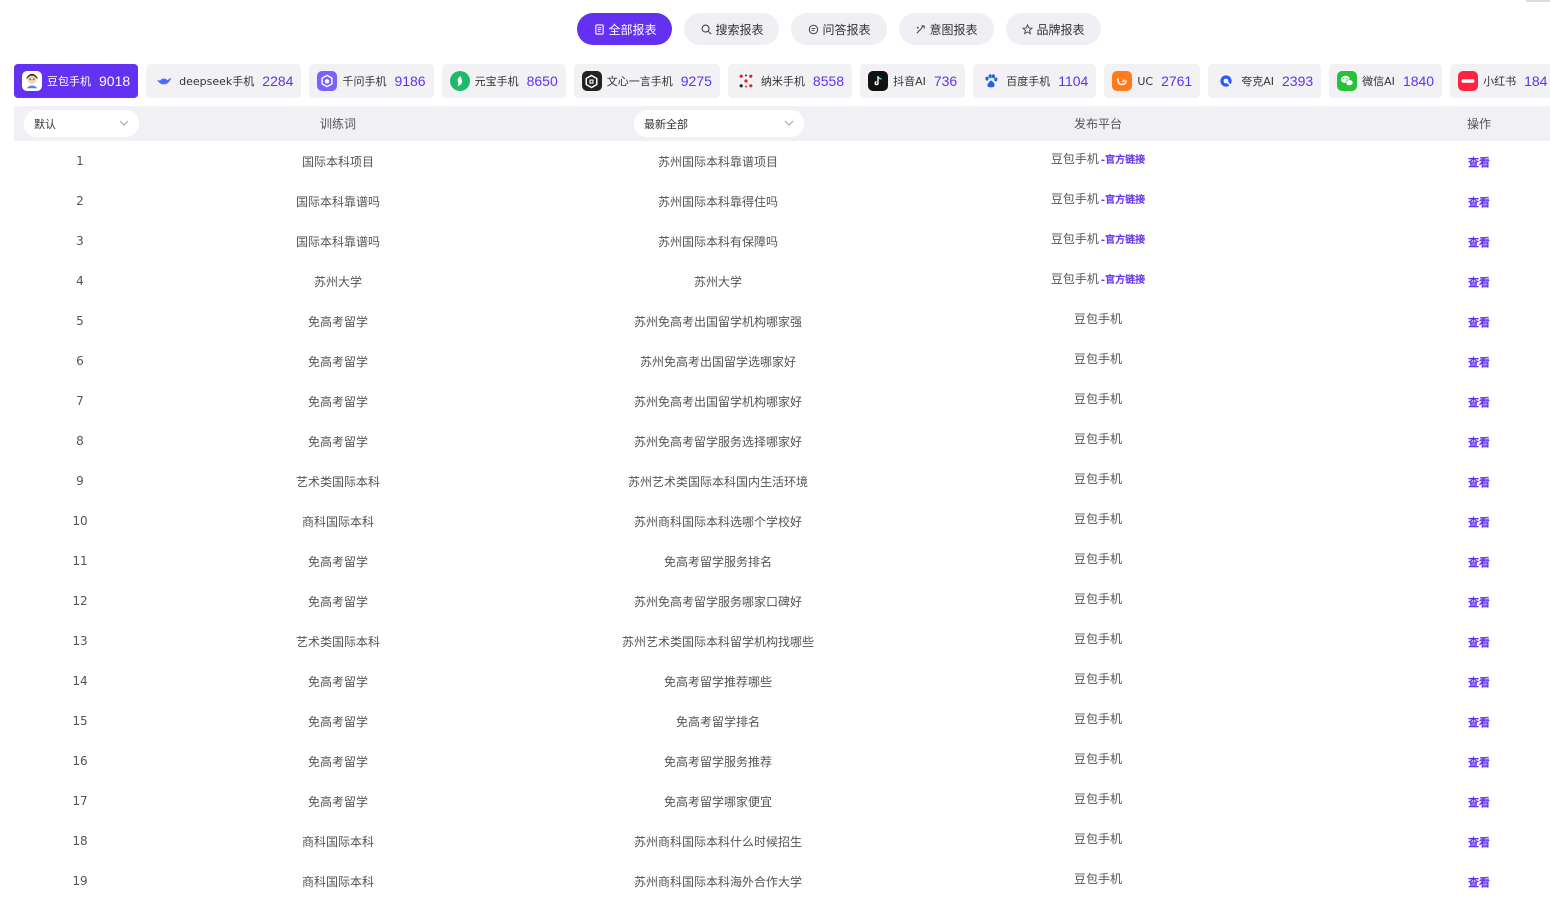  I want to click on platform-chip-yuanbao: 元宝手机 8650, so click(503, 81).